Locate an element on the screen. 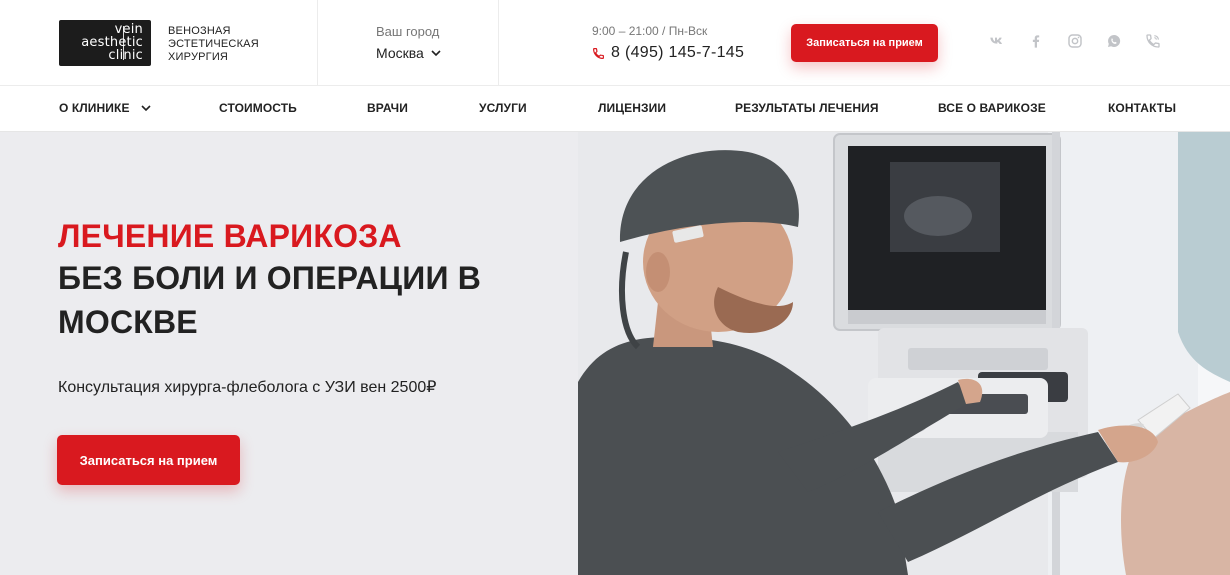 The image size is (1230, 575). instagram-icon is located at coordinates (1075, 41).